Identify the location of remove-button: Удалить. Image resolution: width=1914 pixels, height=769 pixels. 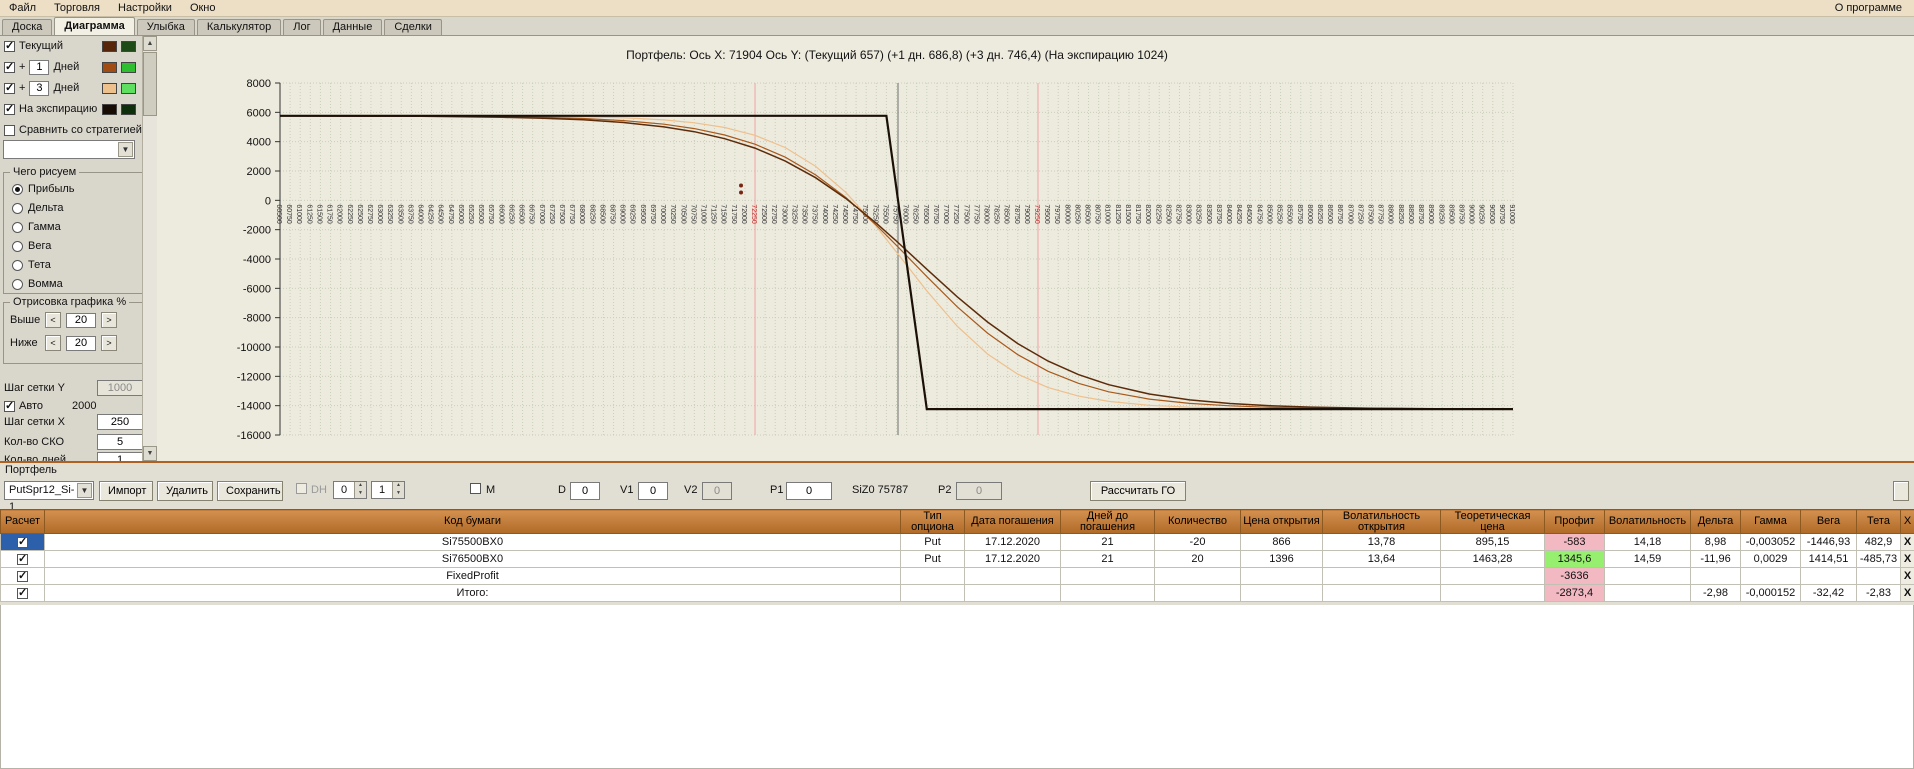
(185, 491).